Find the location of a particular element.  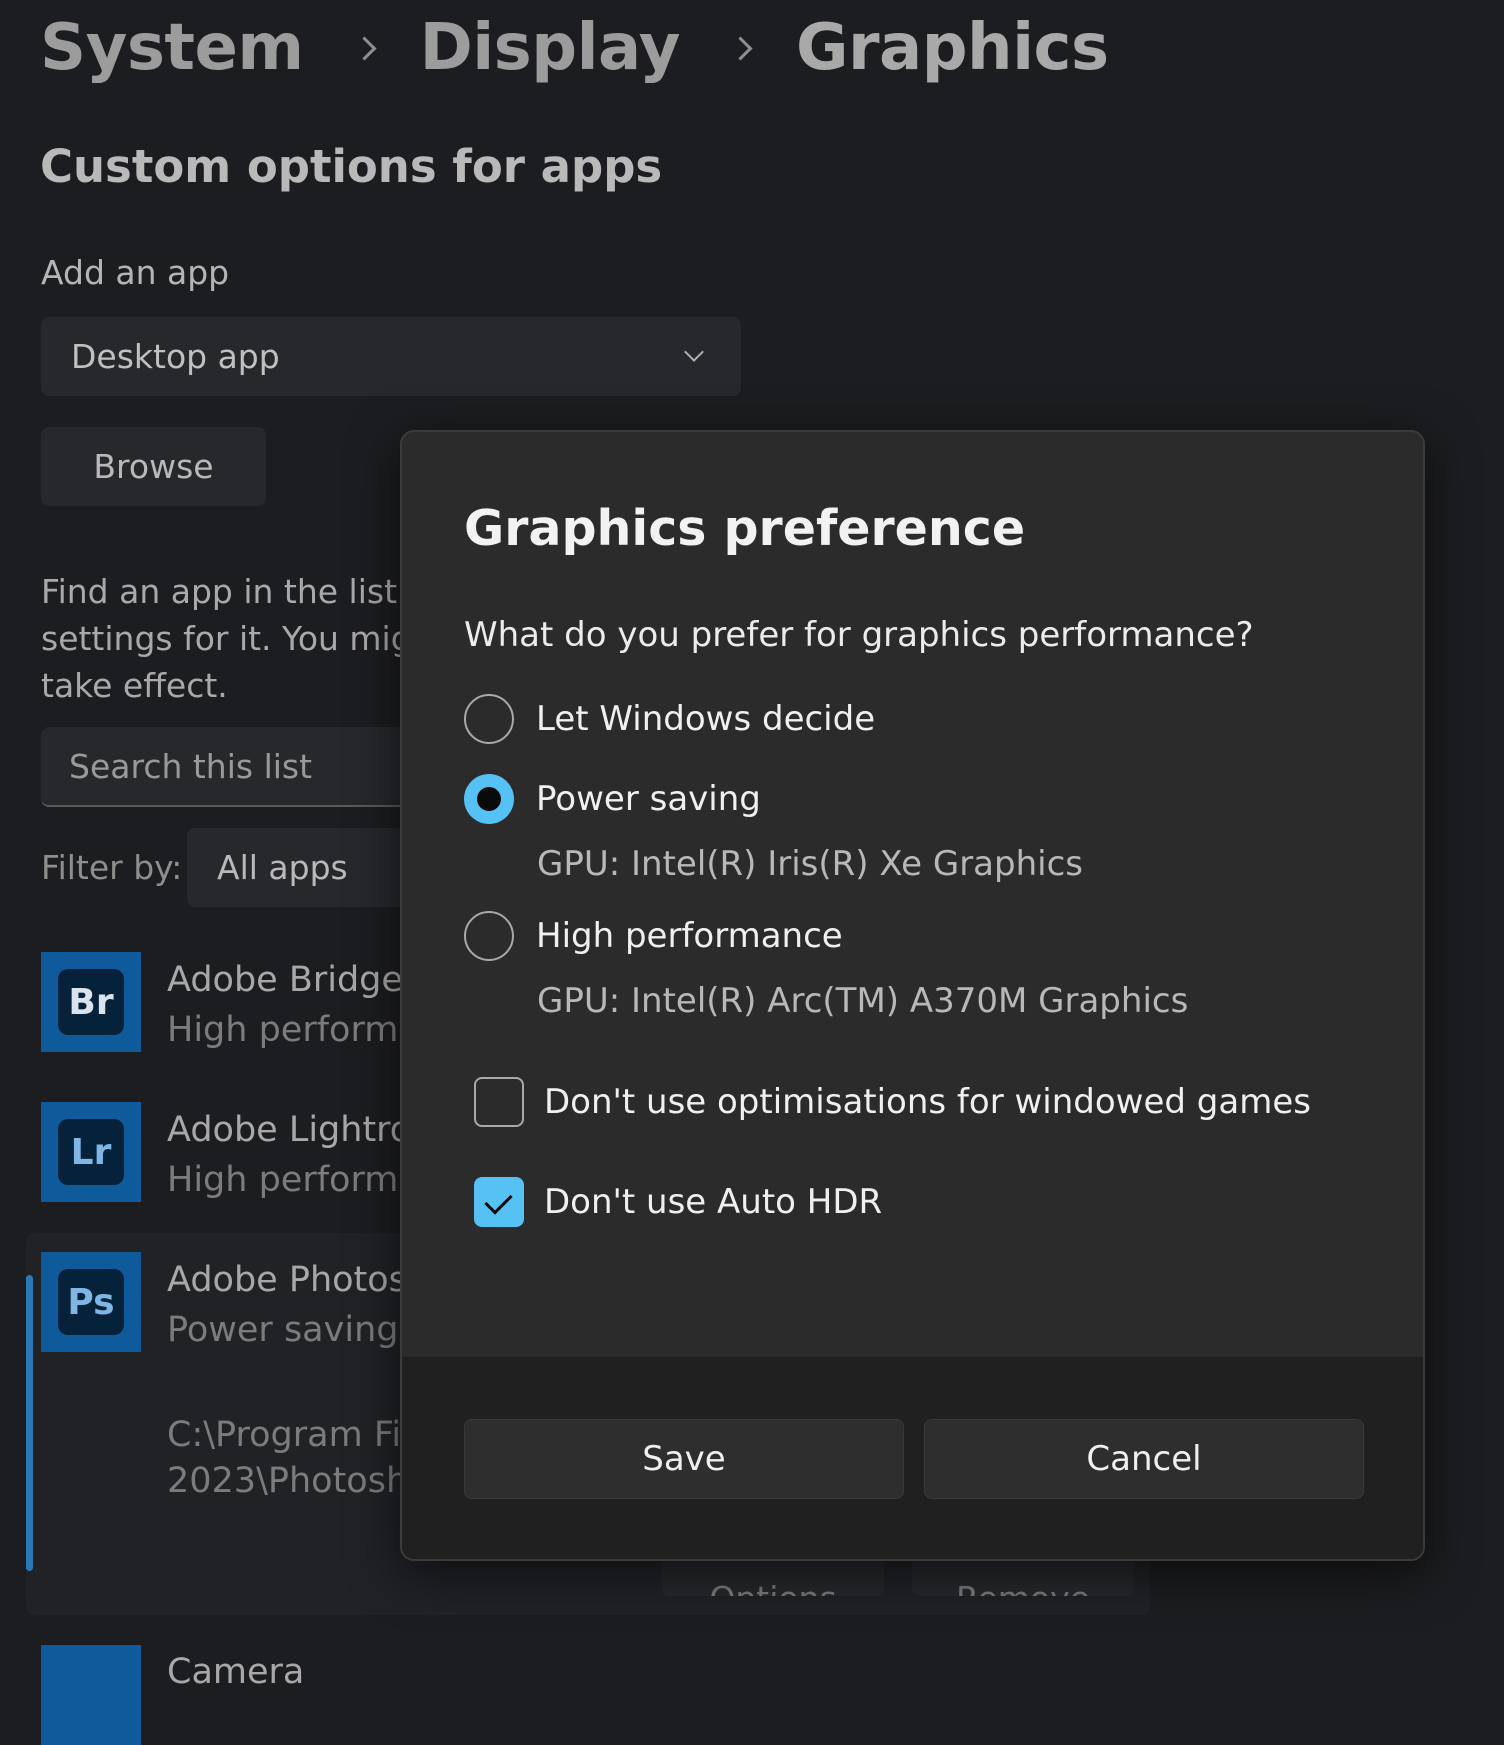

app-name: Adobe Lightroo is located at coordinates (284, 1130).